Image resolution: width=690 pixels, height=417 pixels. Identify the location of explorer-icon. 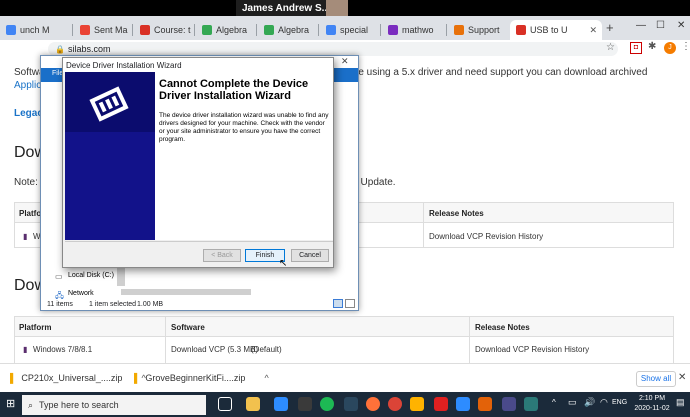
(253, 404).